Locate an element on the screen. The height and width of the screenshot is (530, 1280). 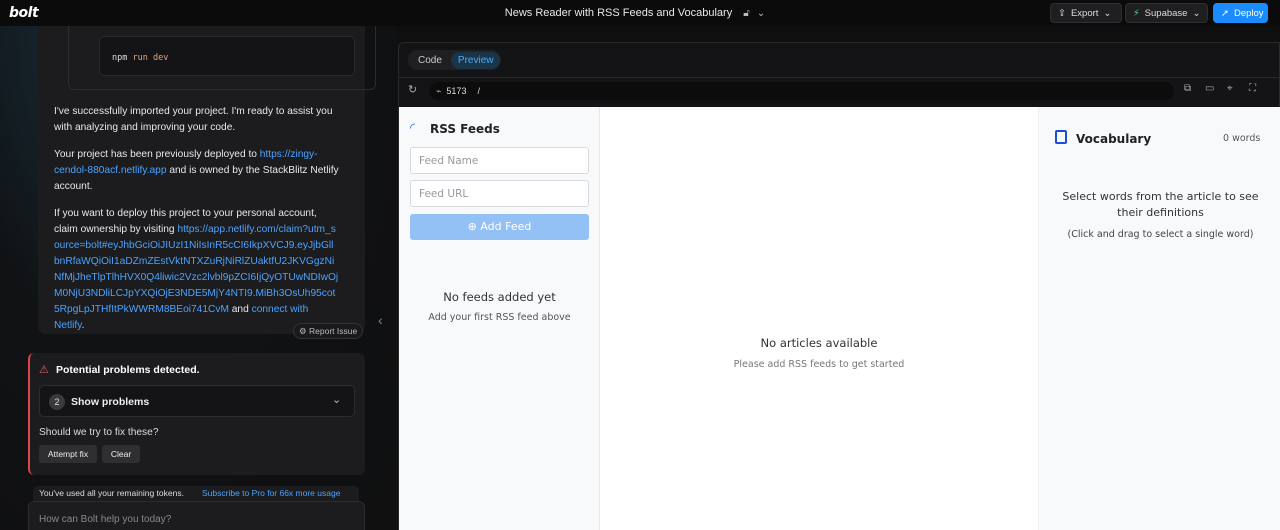
code-args: run dev is located at coordinates (150, 58).